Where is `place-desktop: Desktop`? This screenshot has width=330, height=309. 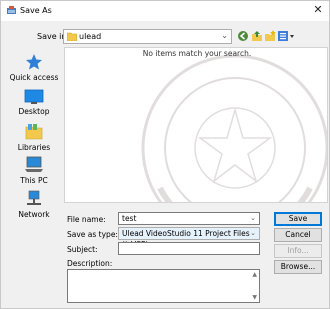
place-desktop: Desktop is located at coordinates (34, 102).